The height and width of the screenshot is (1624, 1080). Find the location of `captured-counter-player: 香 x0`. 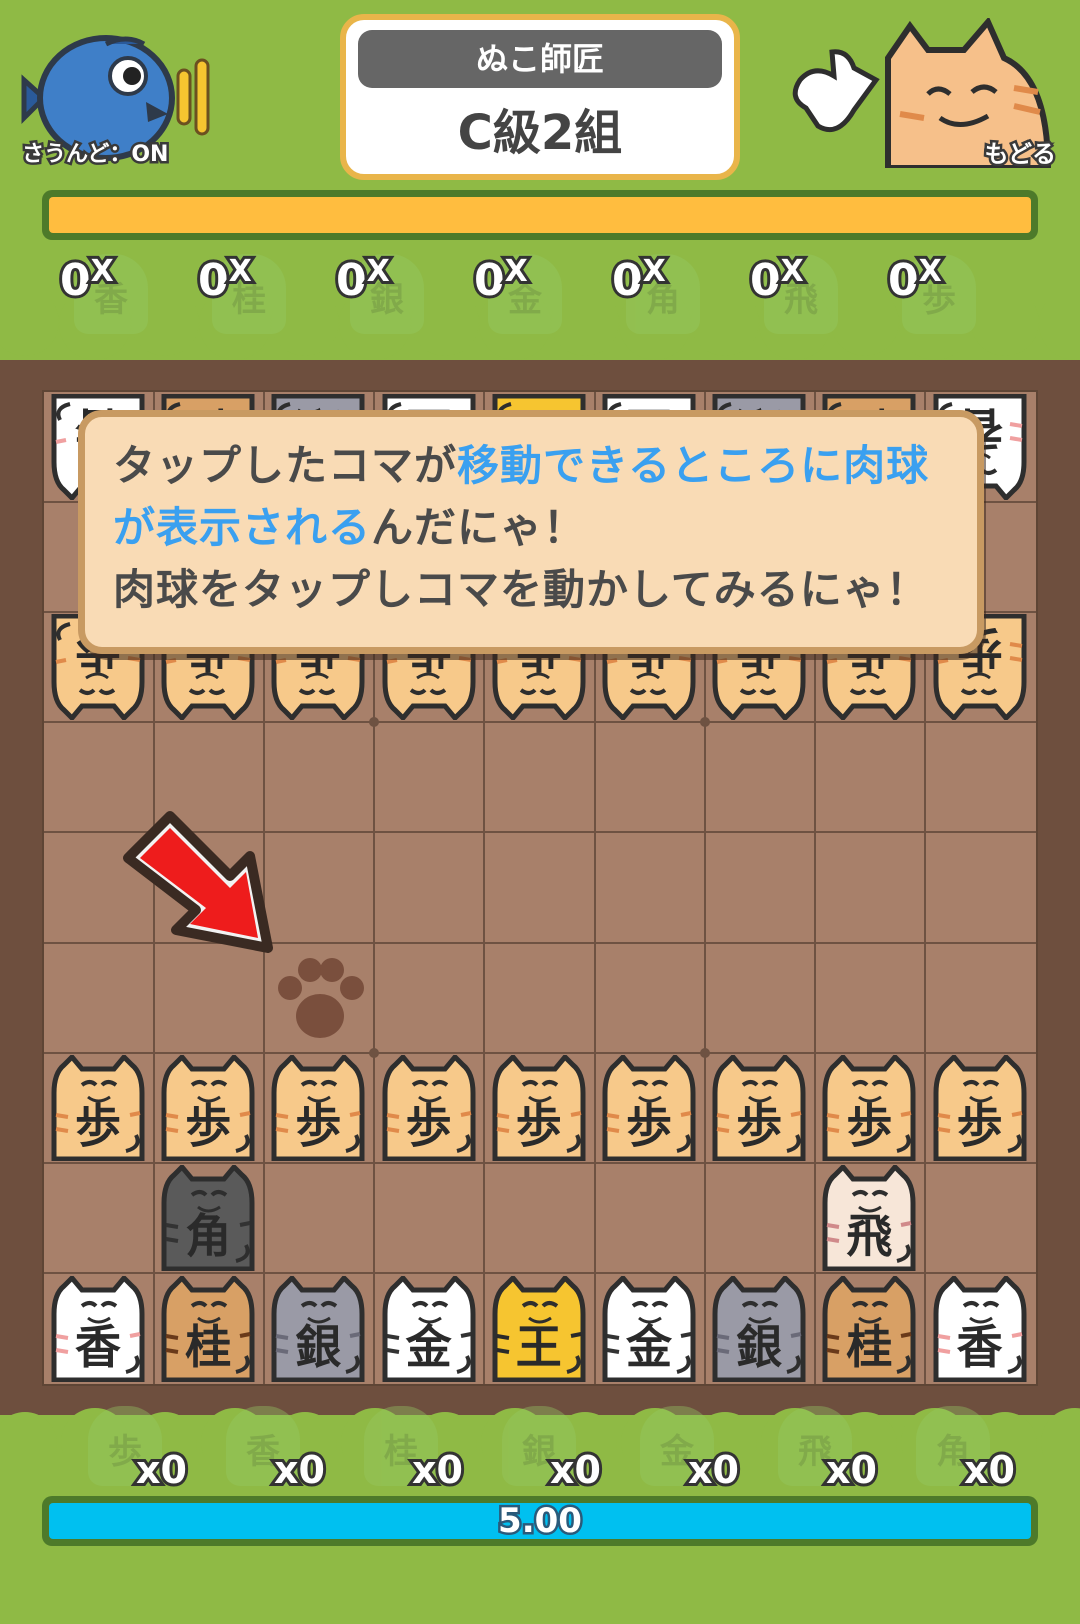

captured-counter-player: 香 x0 is located at coordinates (281, 1450).